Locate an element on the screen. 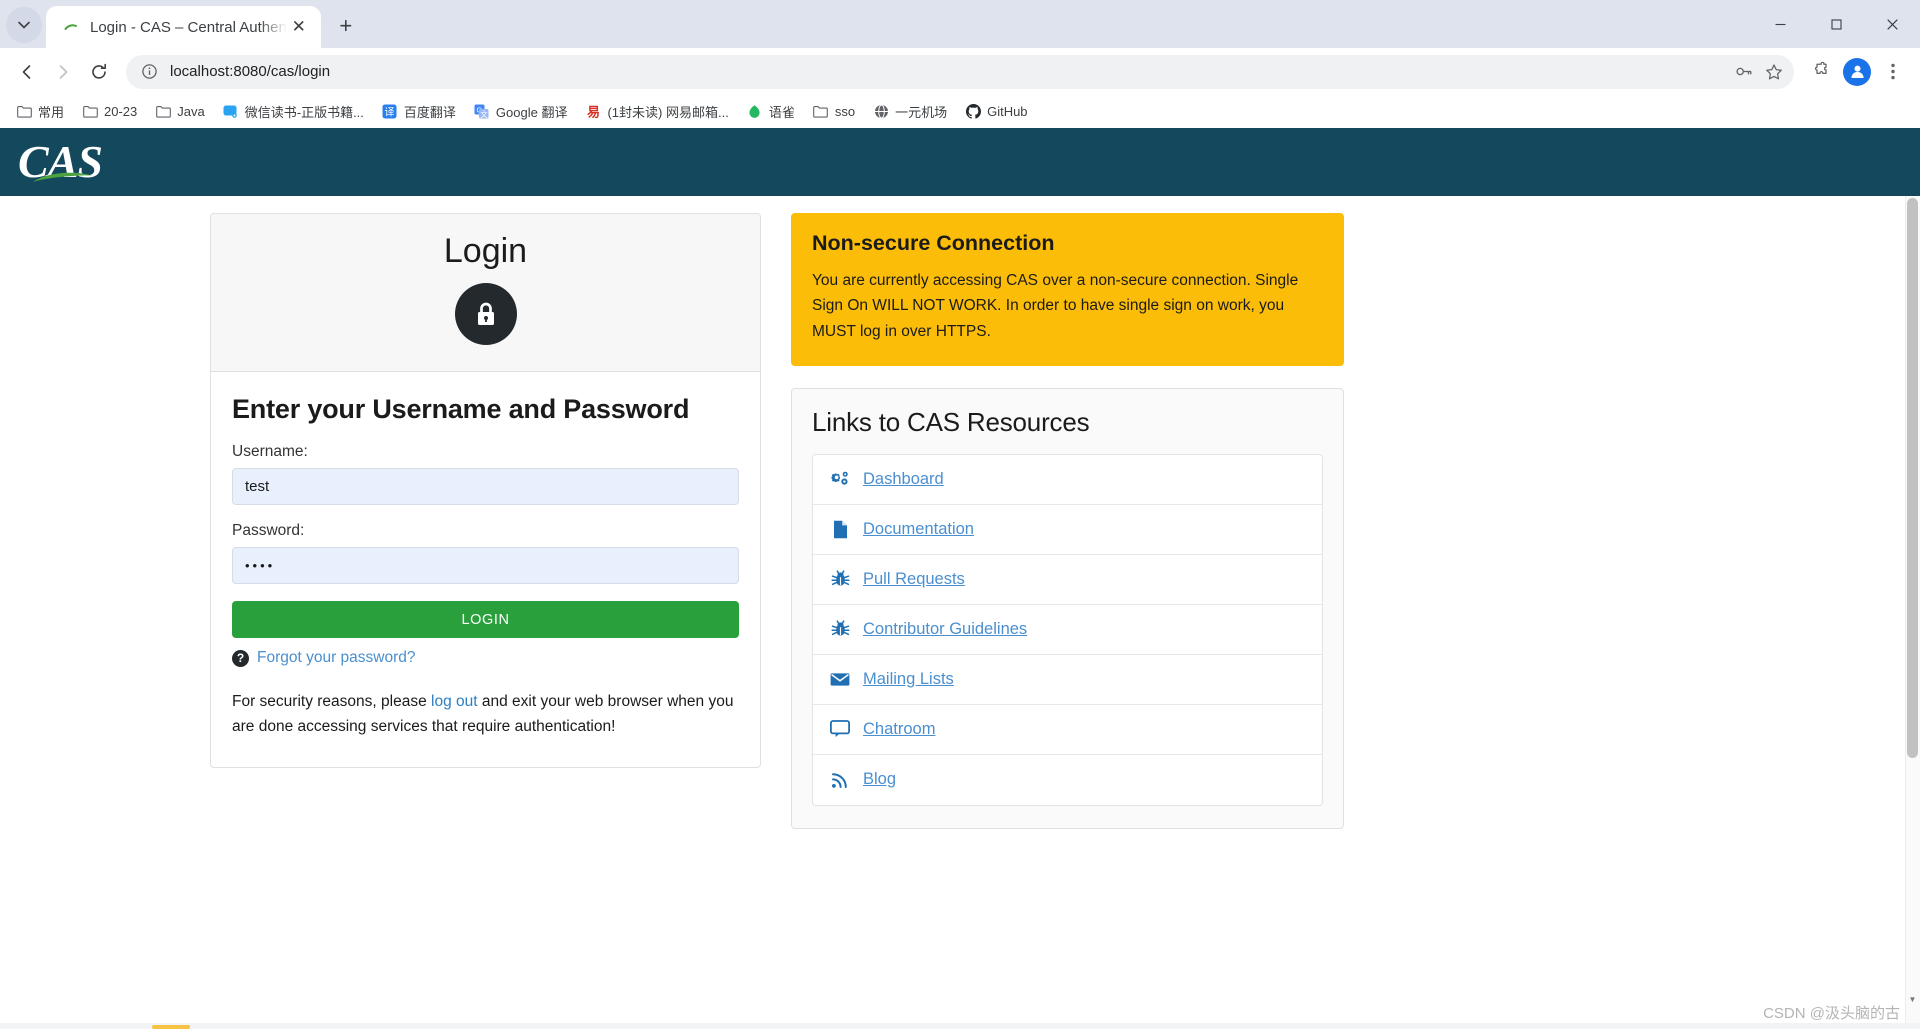 Image resolution: width=1920 pixels, height=1029 pixels. watermark-text: CSDN @汲头脑的古 is located at coordinates (1831, 1013).